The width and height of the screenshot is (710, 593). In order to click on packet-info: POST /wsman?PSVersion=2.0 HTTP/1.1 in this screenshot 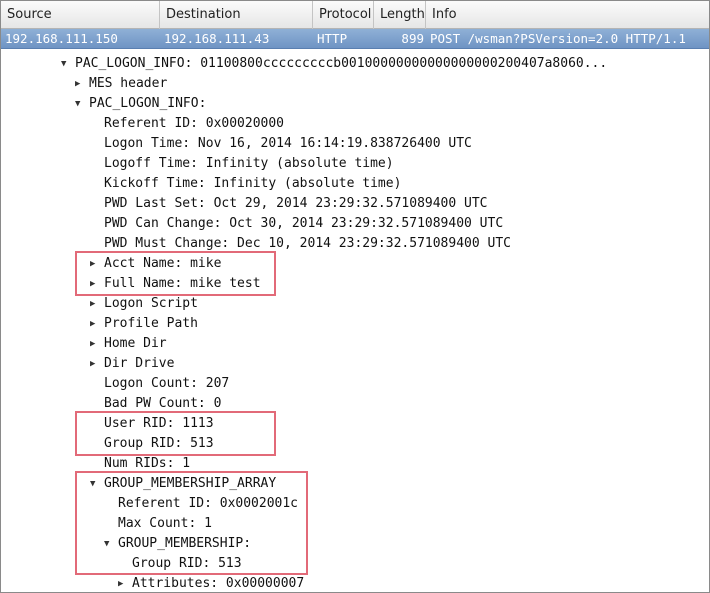, I will do `click(558, 38)`.